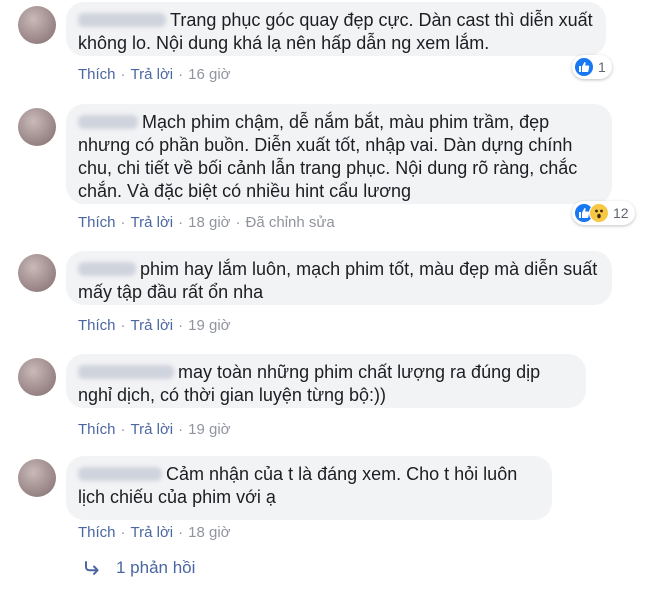  I want to click on comment-actions: Thích · Trả lời · 18 giờ, so click(154, 533).